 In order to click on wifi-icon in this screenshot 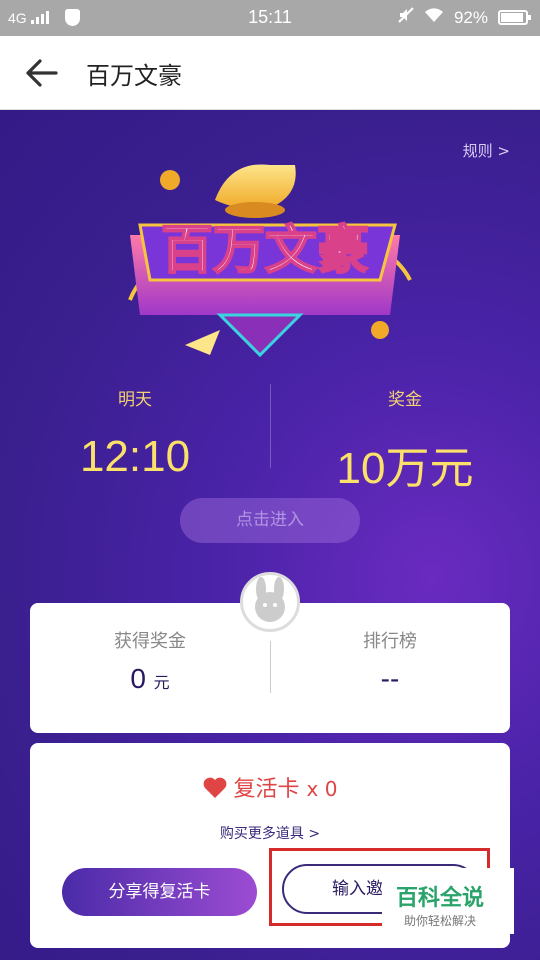, I will do `click(434, 17)`.